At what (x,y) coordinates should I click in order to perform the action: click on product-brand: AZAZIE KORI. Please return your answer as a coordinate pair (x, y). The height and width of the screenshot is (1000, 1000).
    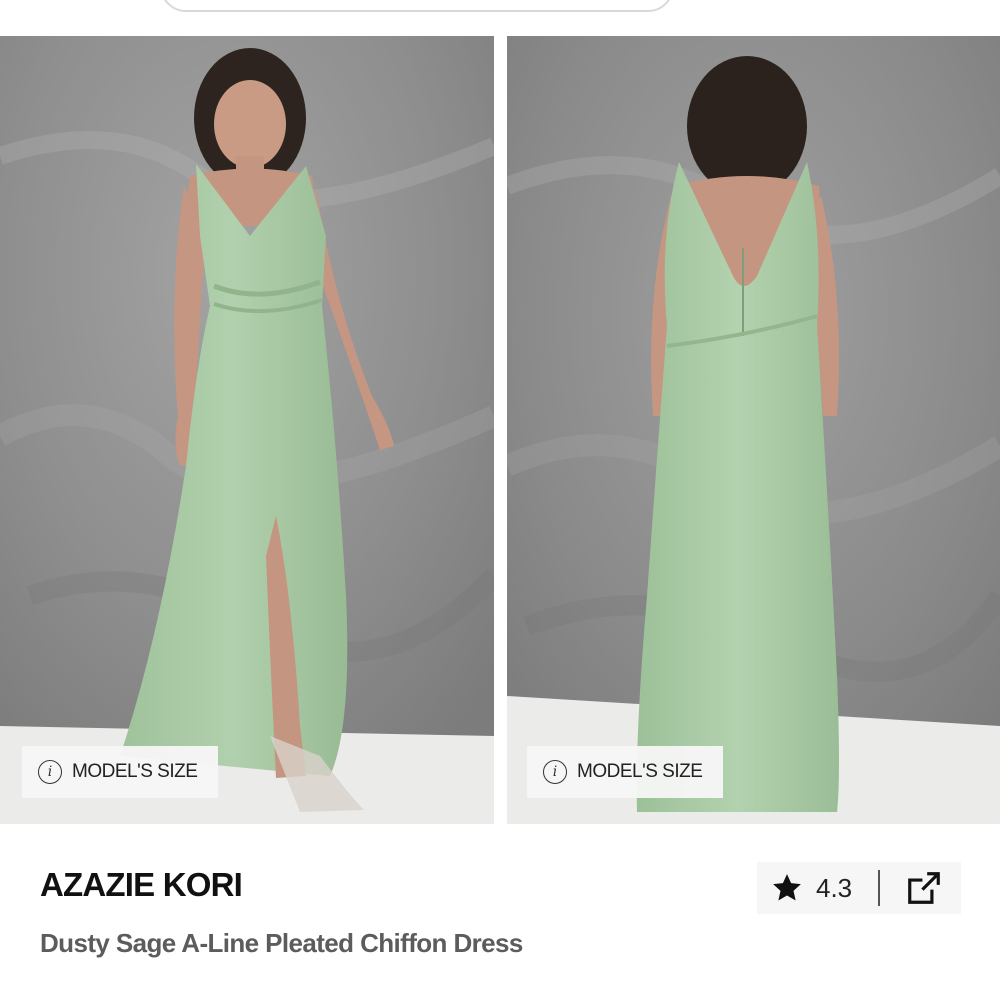
    Looking at the image, I should click on (141, 884).